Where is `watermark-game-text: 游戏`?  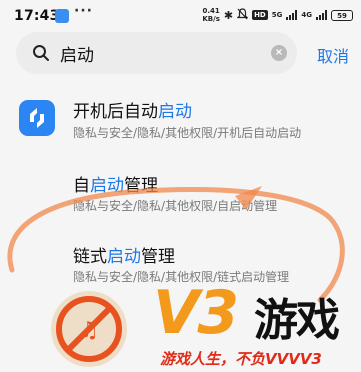 watermark-game-text: 游戏 is located at coordinates (297, 320).